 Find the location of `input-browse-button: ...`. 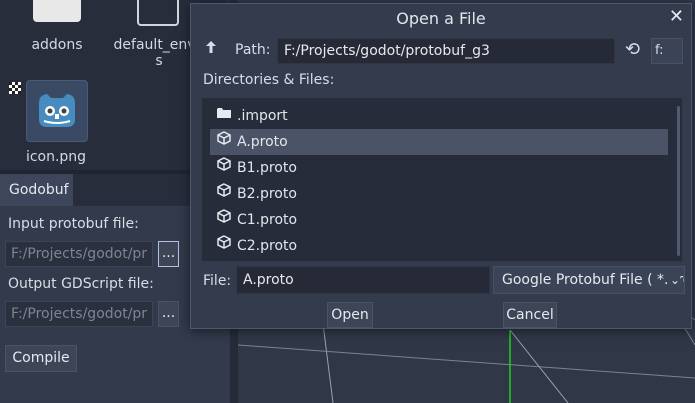

input-browse-button: ... is located at coordinates (168, 254).